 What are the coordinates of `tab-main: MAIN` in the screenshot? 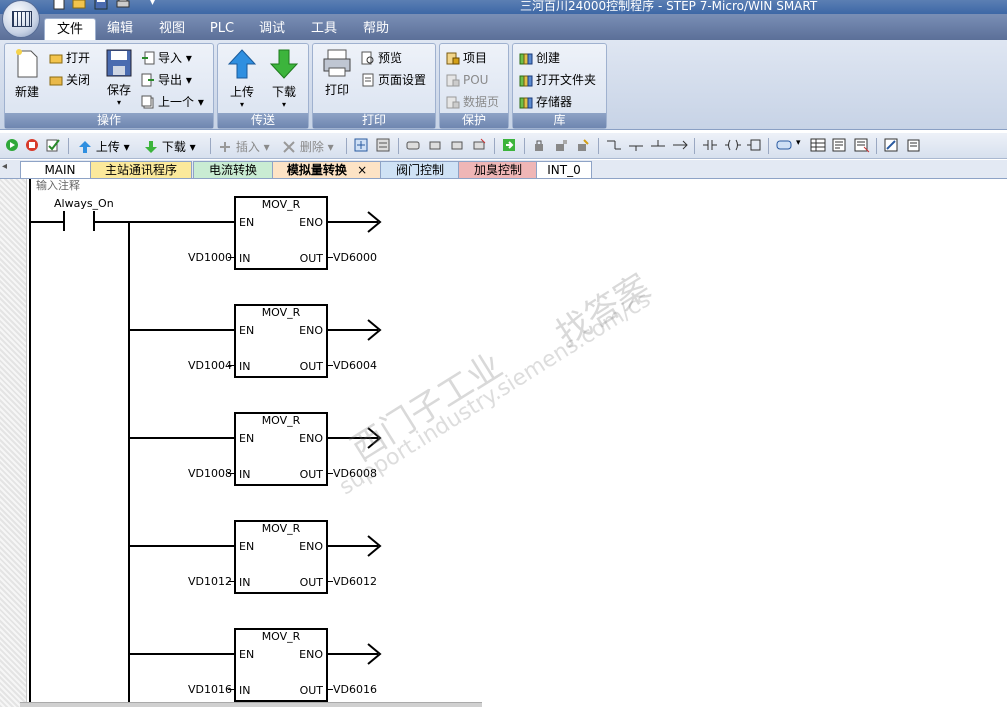 It's located at (60, 169).